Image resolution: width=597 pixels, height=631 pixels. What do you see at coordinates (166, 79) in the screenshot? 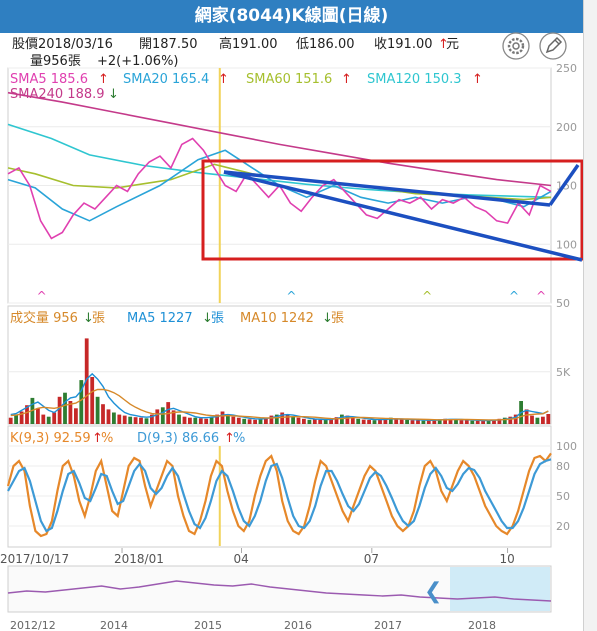
I see `legend-sma20: SMA20 165.4` at bounding box center [166, 79].